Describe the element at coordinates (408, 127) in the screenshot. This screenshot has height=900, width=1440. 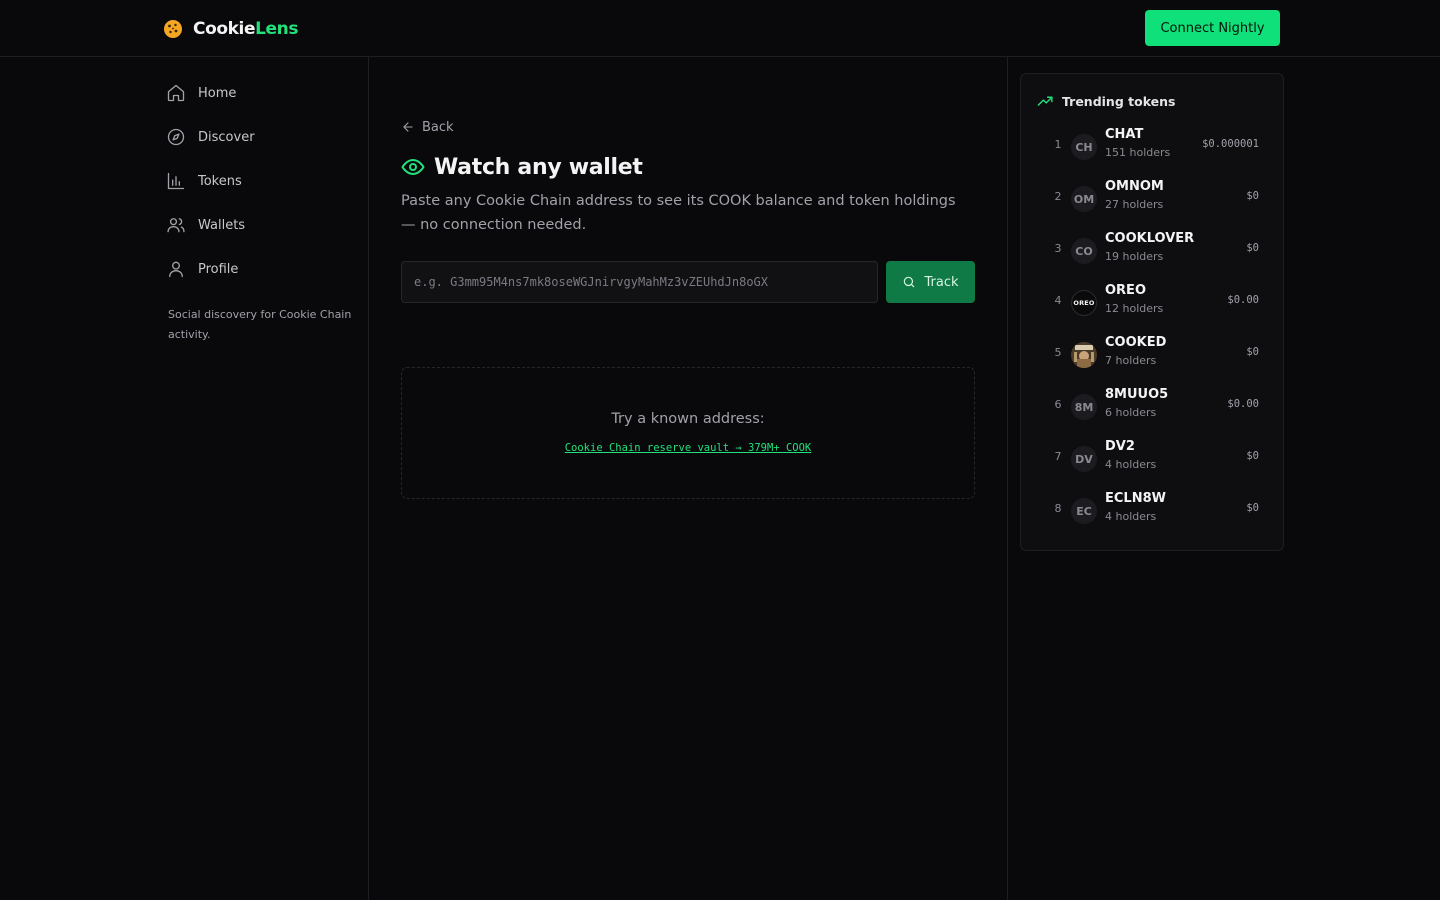
I see `arrow-left-icon` at that location.